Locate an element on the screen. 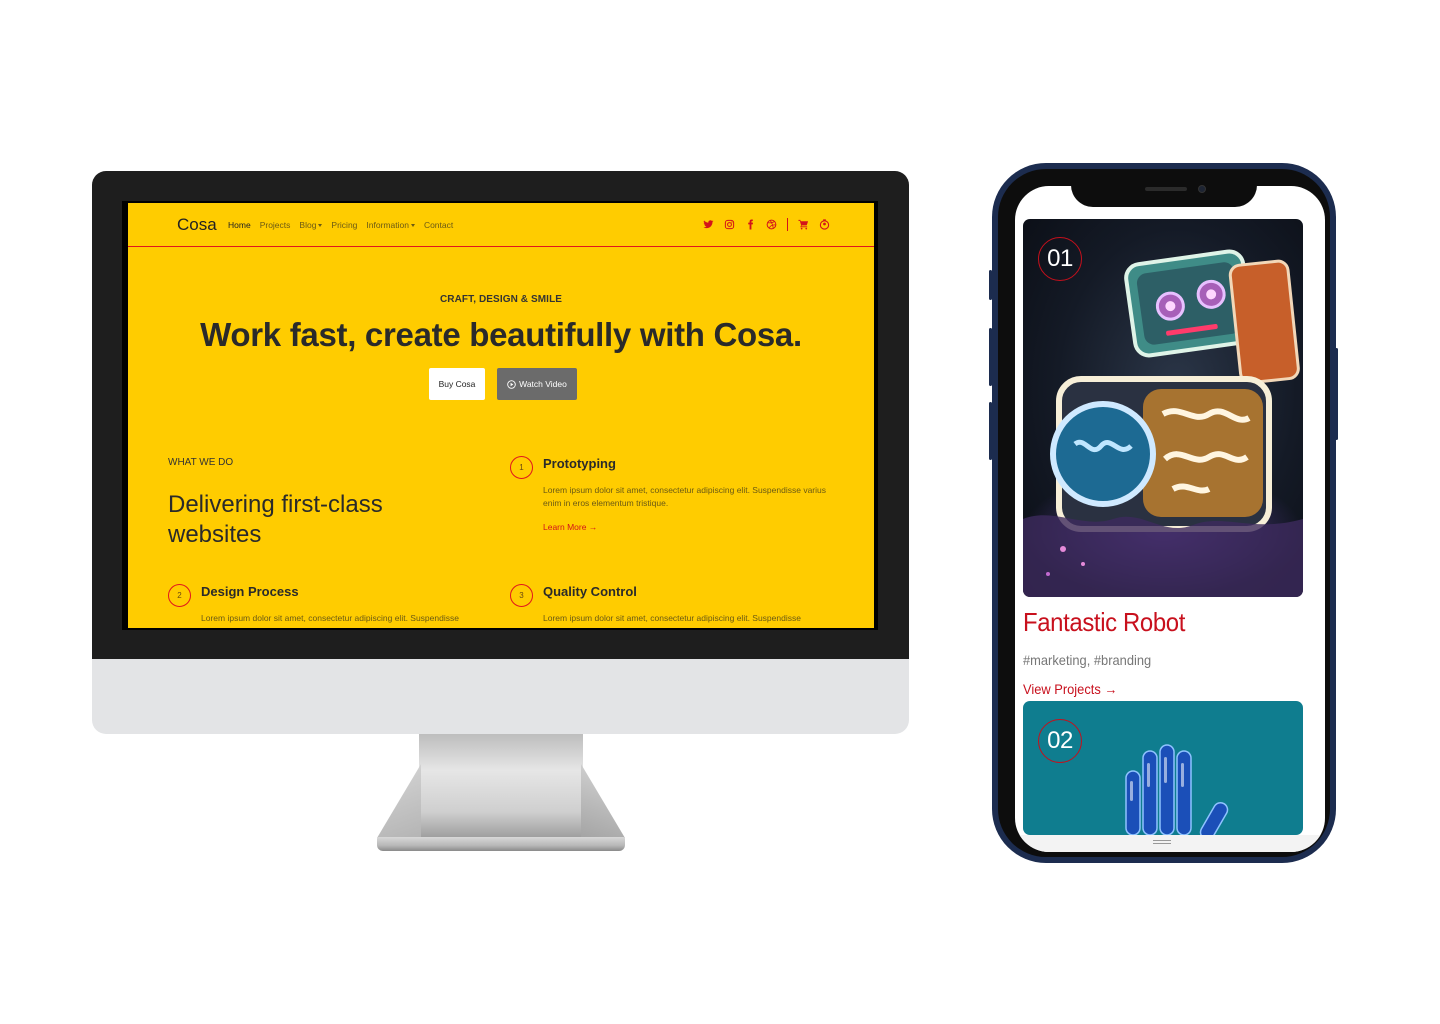 The image size is (1440, 1024). camera-icon is located at coordinates (1202, 189).